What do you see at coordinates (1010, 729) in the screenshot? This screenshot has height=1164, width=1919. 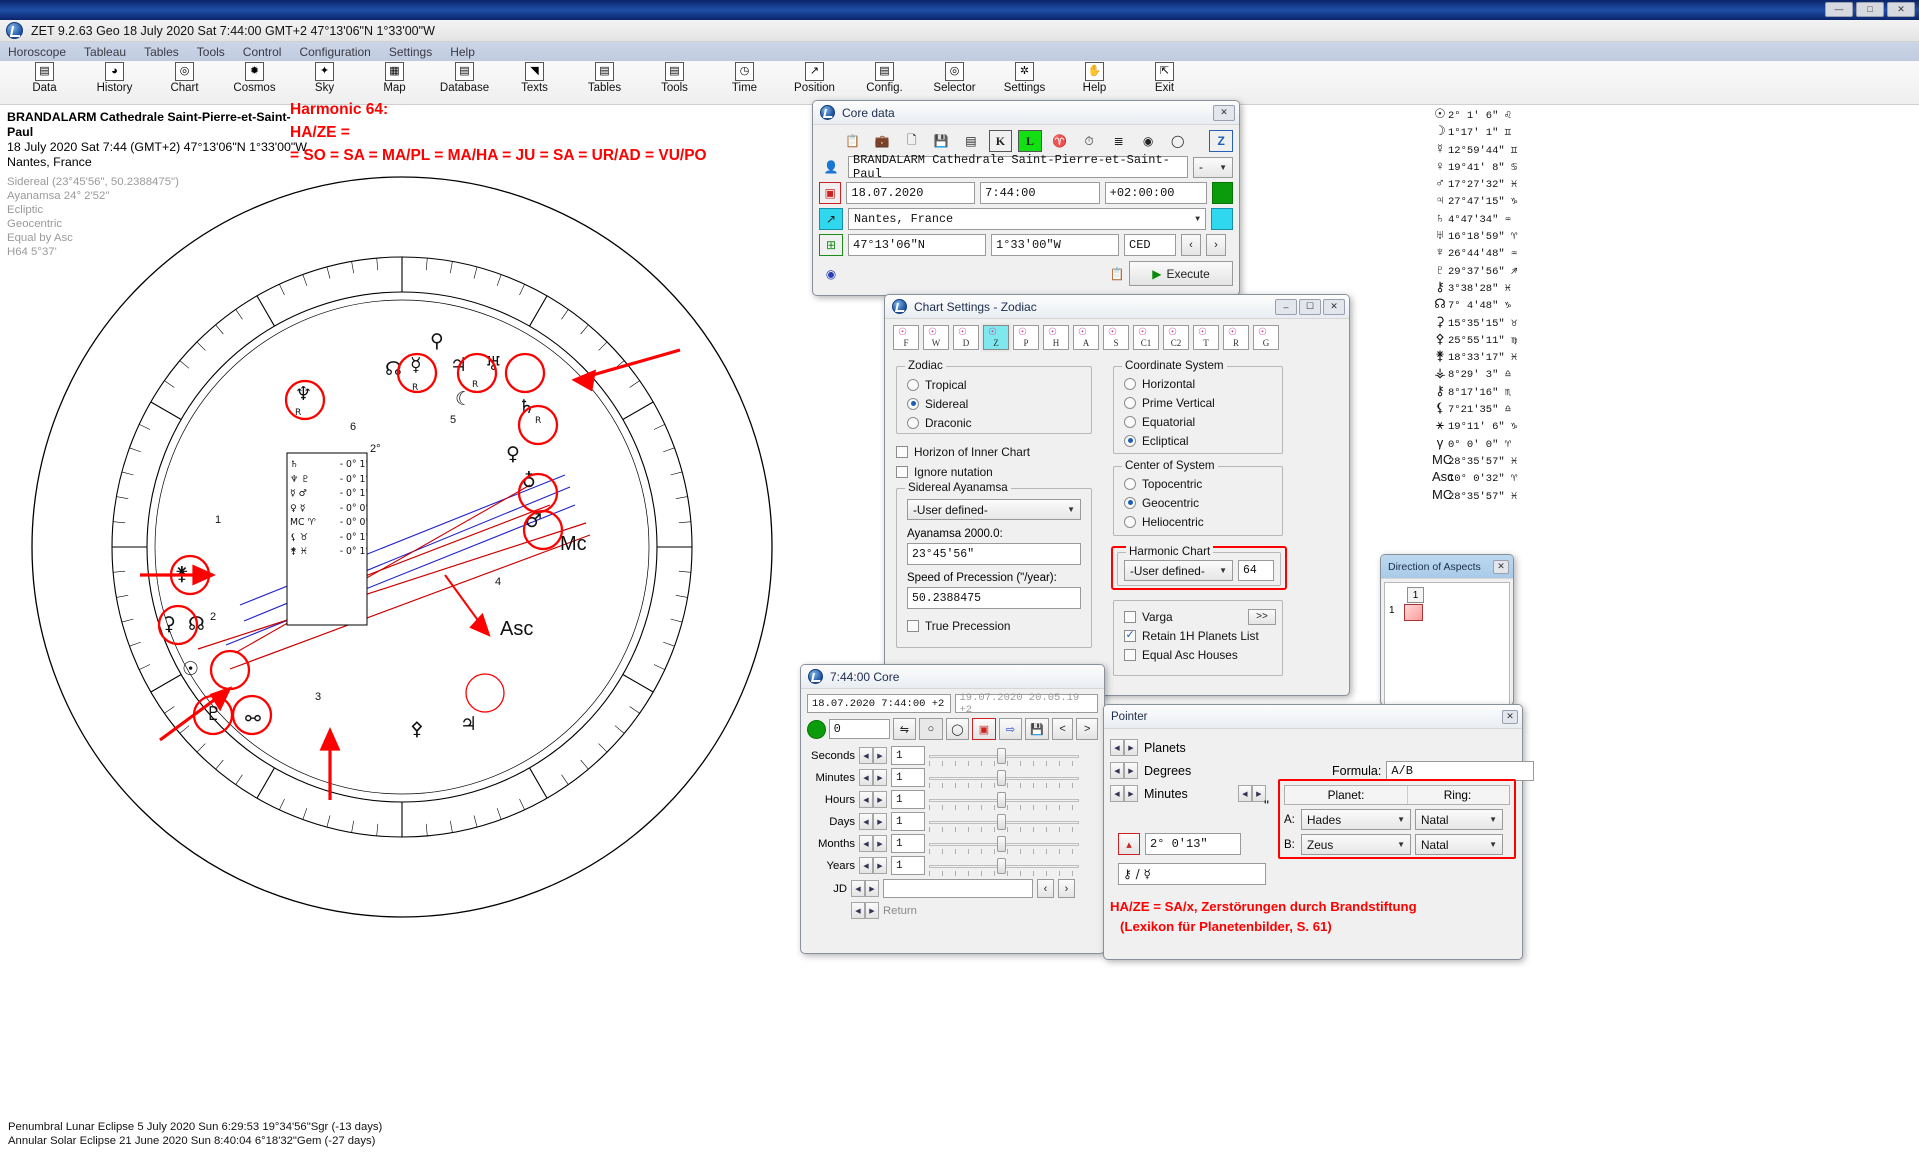 I see `export-icon: ⇨` at bounding box center [1010, 729].